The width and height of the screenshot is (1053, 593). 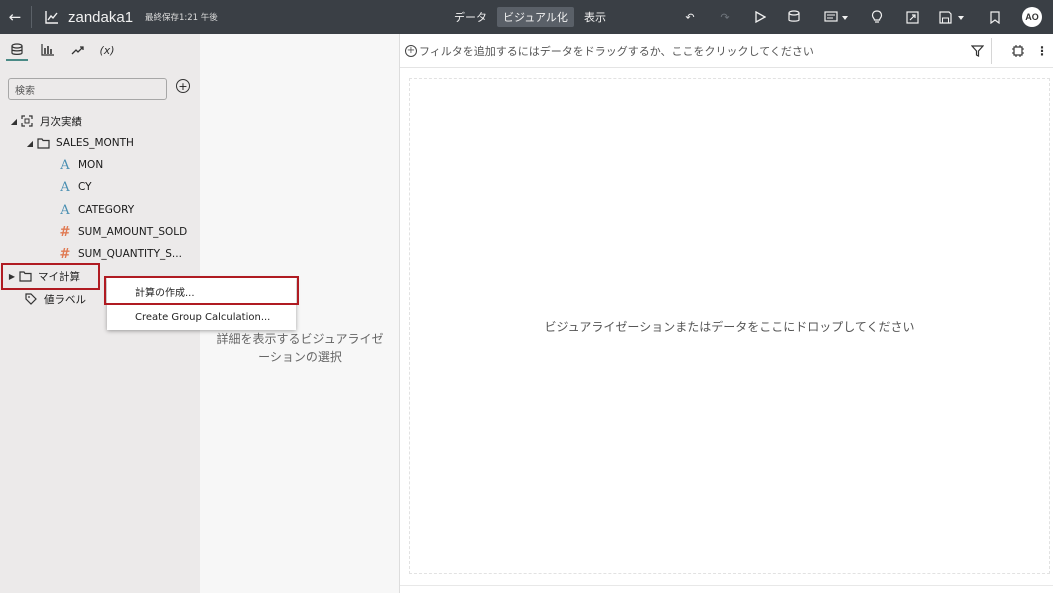 I want to click on filter-add-hint: + フィルタを追加するにはデータをドラッグするか、ここをクリックしてください, so click(x=609, y=51).